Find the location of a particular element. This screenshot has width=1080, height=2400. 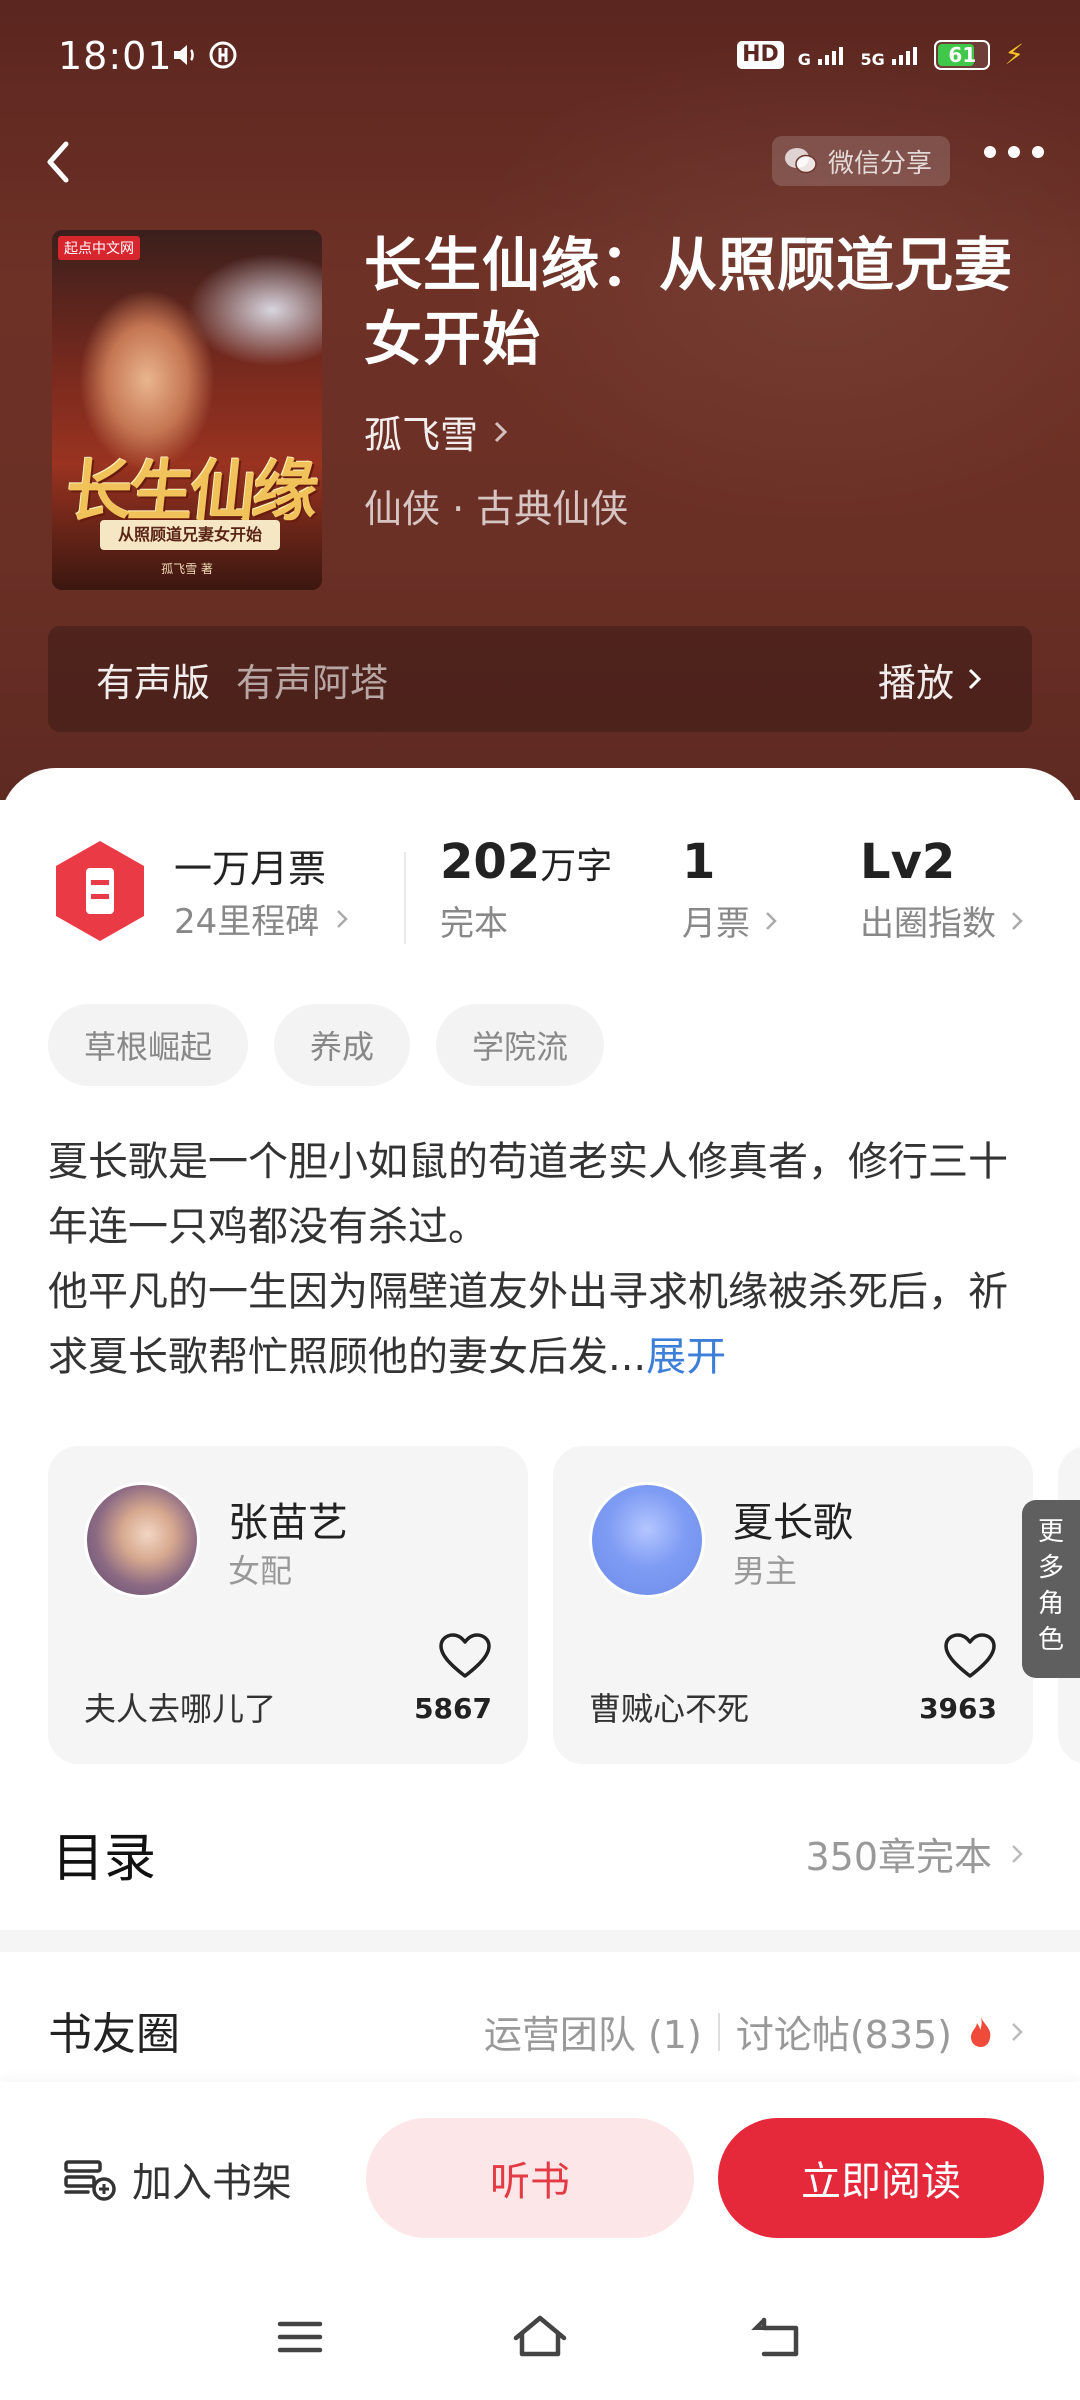

battery-icon: 61 is located at coordinates (962, 54).